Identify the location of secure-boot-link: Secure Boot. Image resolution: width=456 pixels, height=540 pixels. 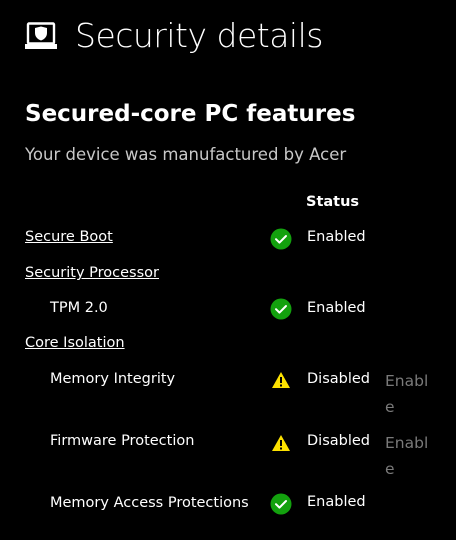
(69, 237).